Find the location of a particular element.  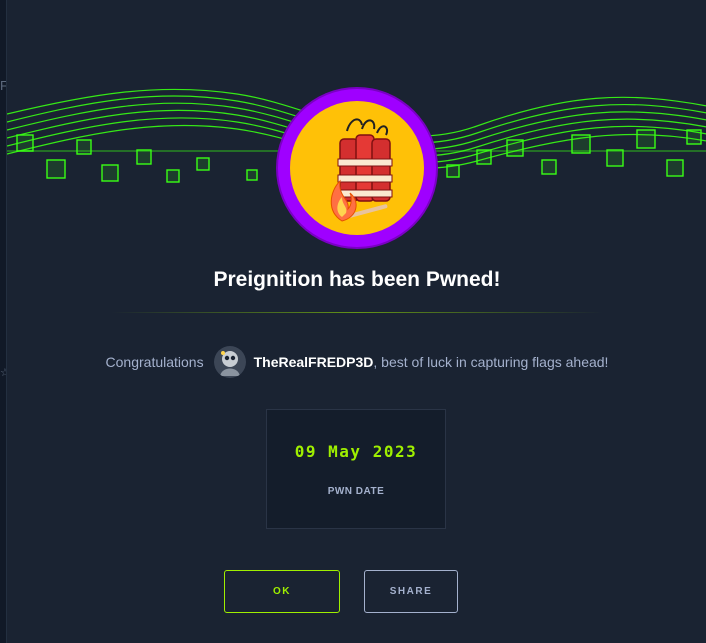

username: TheRealFREDP3D is located at coordinates (314, 362).